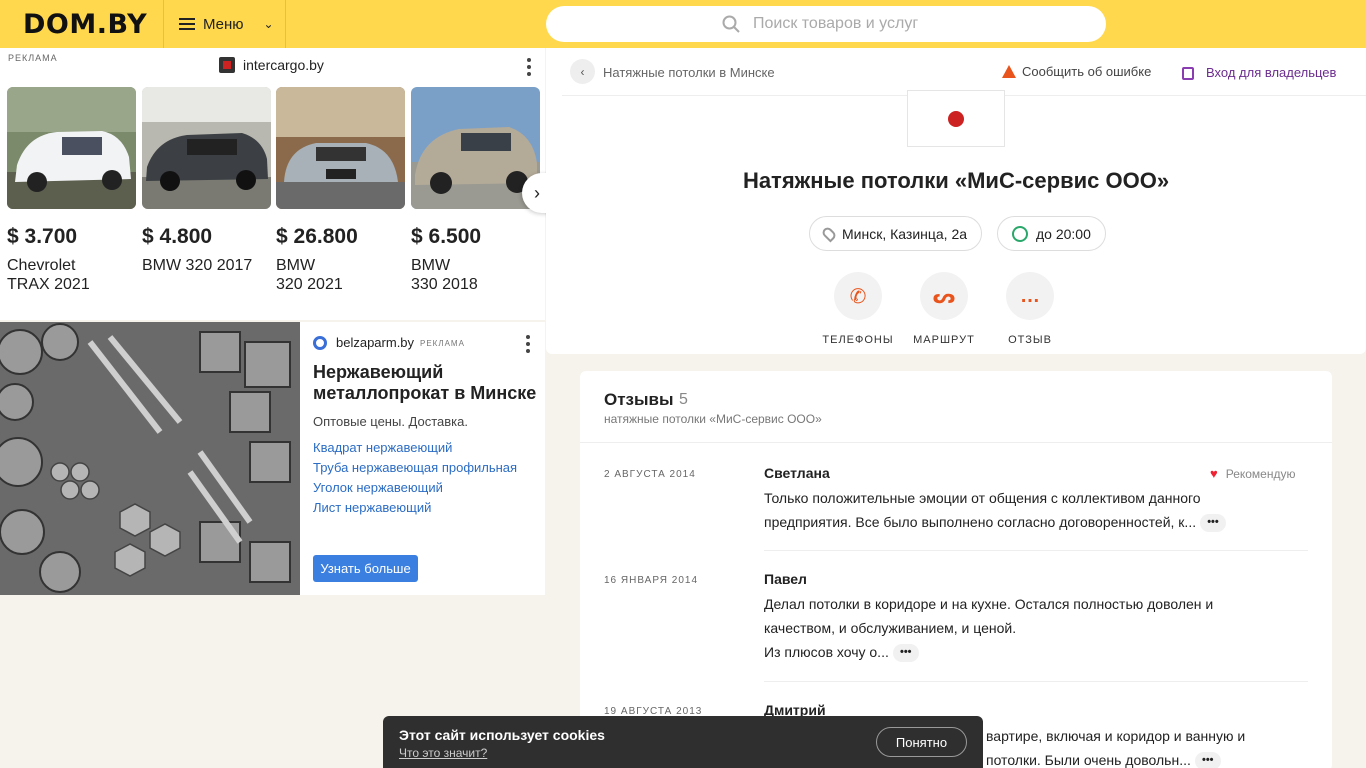 The image size is (1366, 768). I want to click on report-error-label: Сообщить об ошибке, so click(1087, 71).